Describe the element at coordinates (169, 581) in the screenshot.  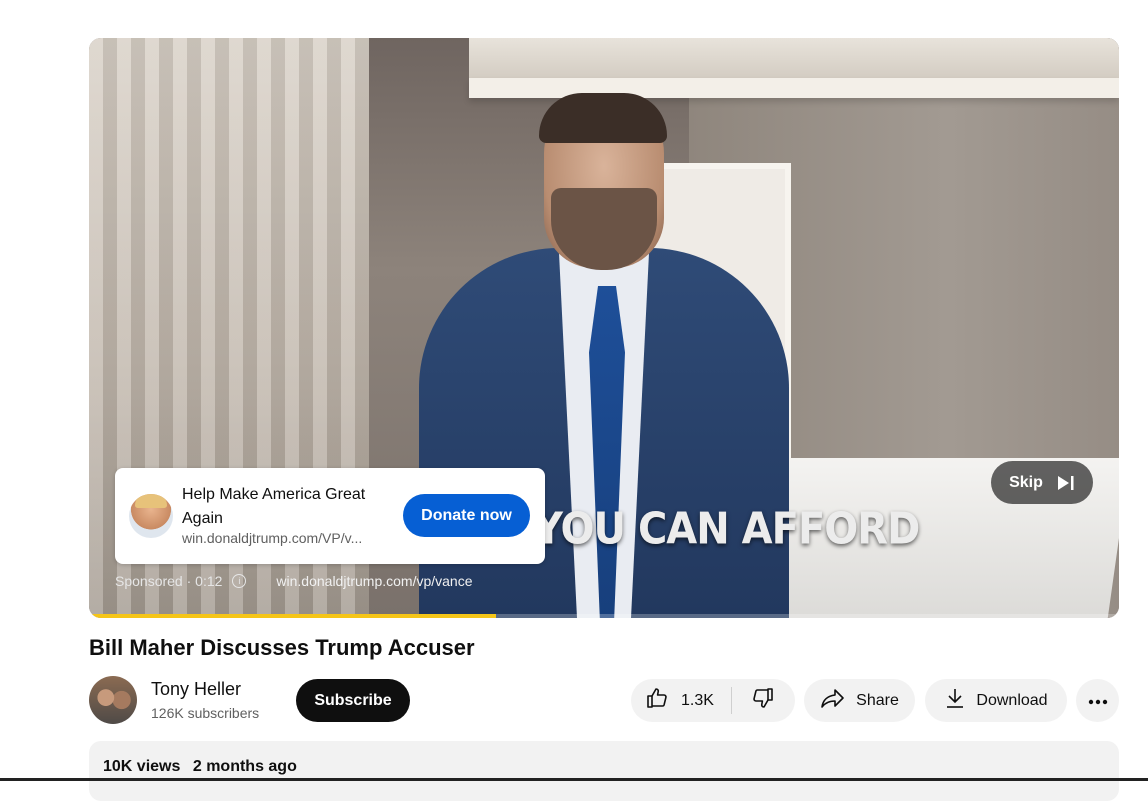
I see `sponsored-label: Sponsored · 0:12` at that location.